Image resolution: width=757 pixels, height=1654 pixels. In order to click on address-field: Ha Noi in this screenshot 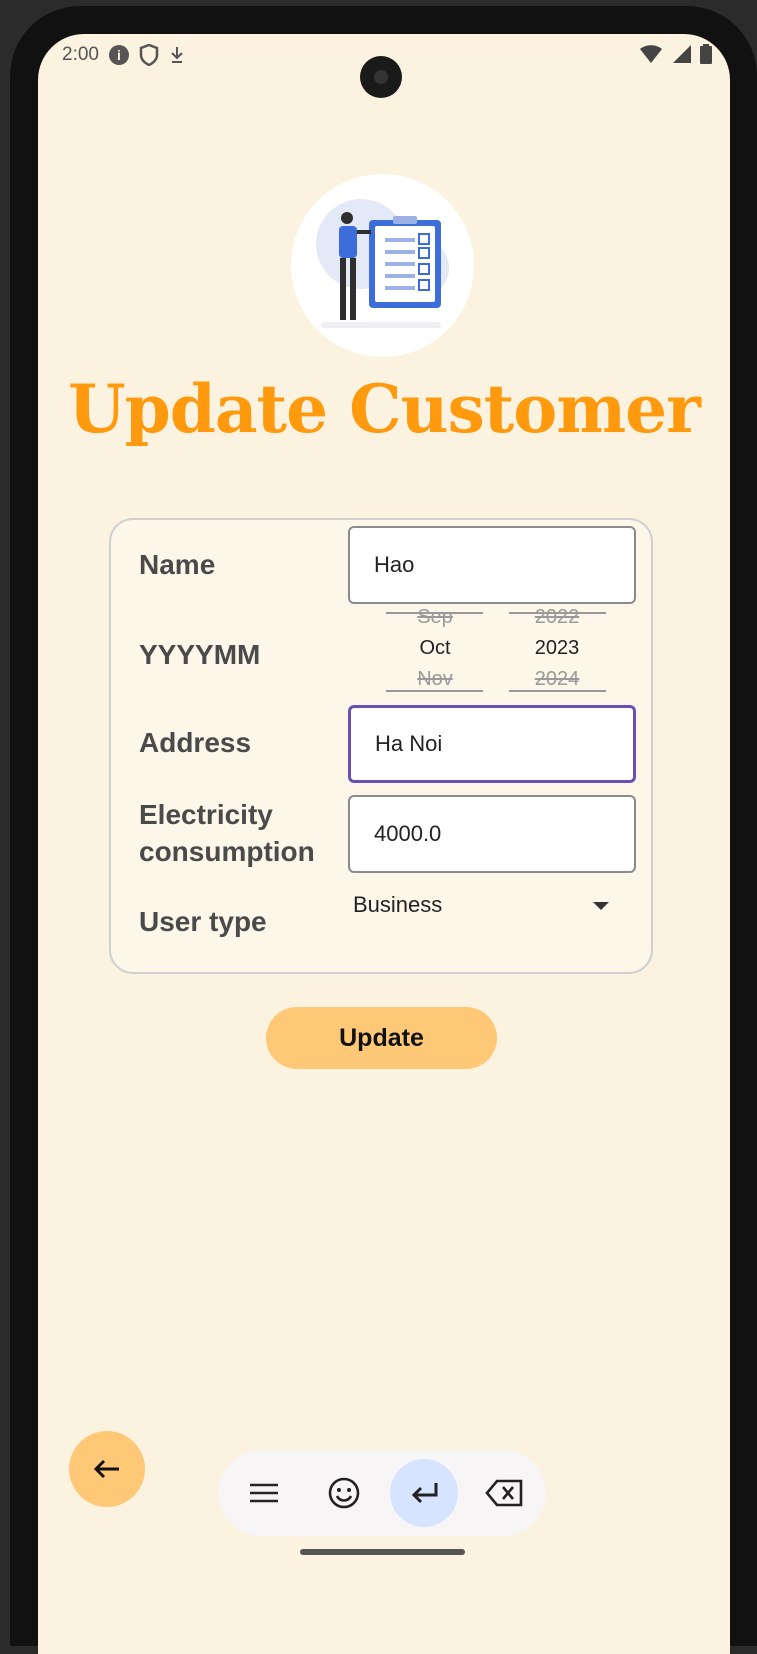, I will do `click(492, 744)`.